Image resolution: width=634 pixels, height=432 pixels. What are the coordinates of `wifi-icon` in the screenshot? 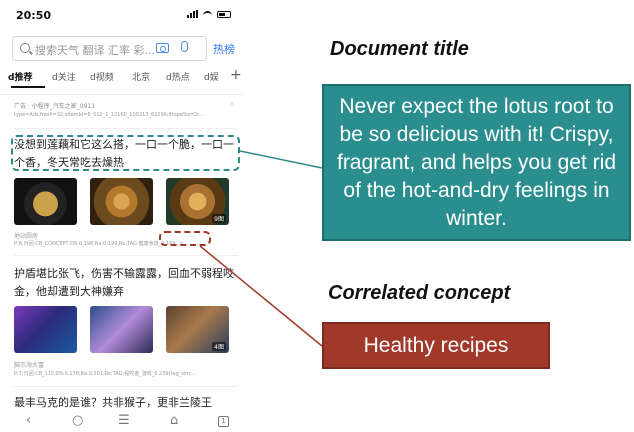 It's located at (207, 14).